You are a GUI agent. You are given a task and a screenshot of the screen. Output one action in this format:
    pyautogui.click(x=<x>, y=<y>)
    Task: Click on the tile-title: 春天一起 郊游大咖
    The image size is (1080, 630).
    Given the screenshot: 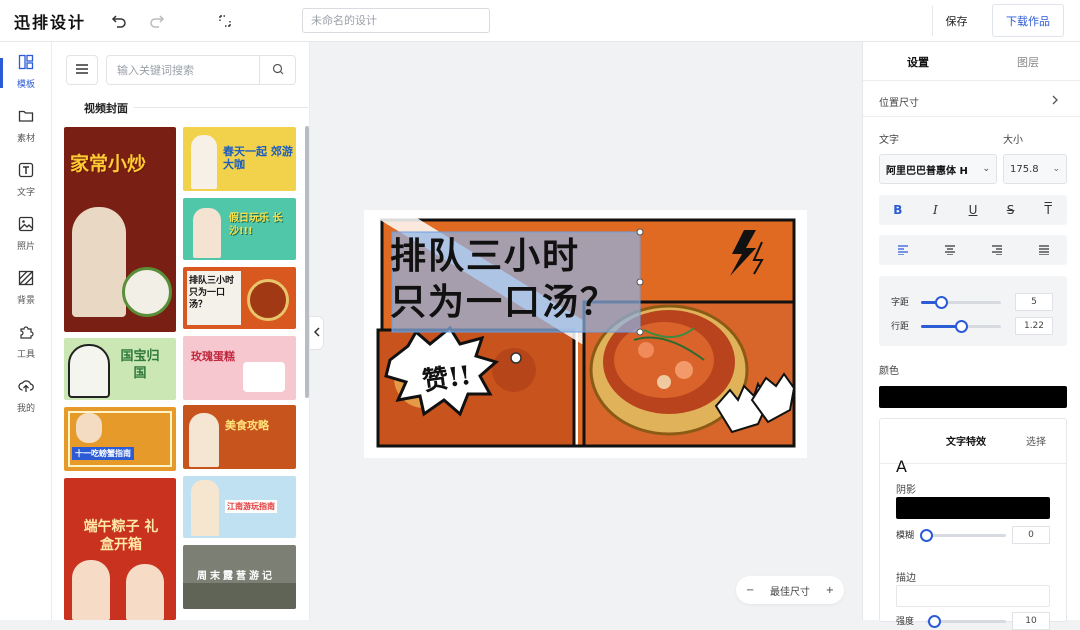 What is the action you would take?
    pyautogui.click(x=258, y=158)
    